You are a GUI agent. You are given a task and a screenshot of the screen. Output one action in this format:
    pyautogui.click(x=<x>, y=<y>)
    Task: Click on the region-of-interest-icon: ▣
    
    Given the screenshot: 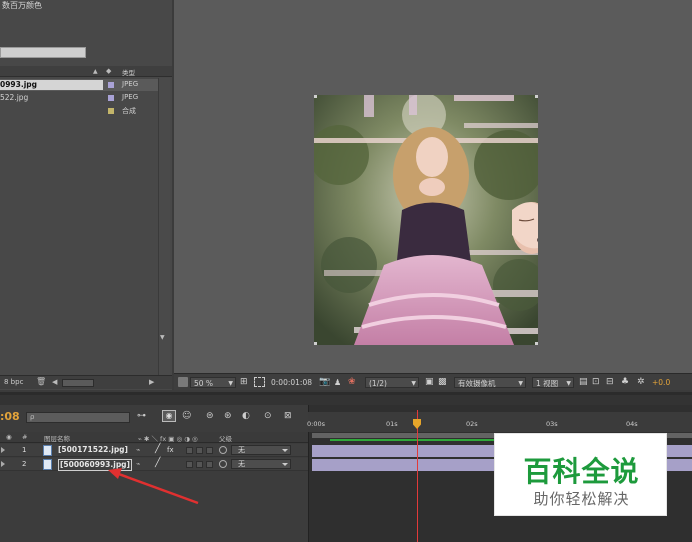 What is the action you would take?
    pyautogui.click(x=429, y=382)
    